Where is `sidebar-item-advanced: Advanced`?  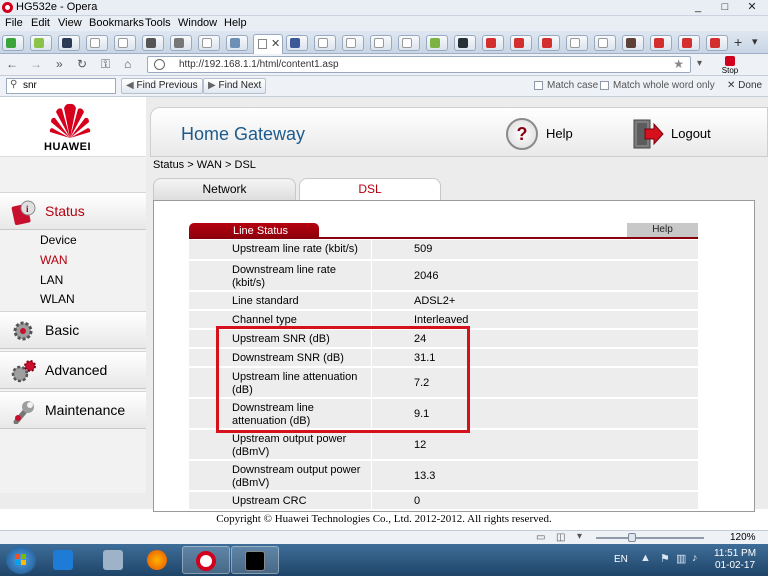
sidebar-item-advanced: Advanced is located at coordinates (73, 370).